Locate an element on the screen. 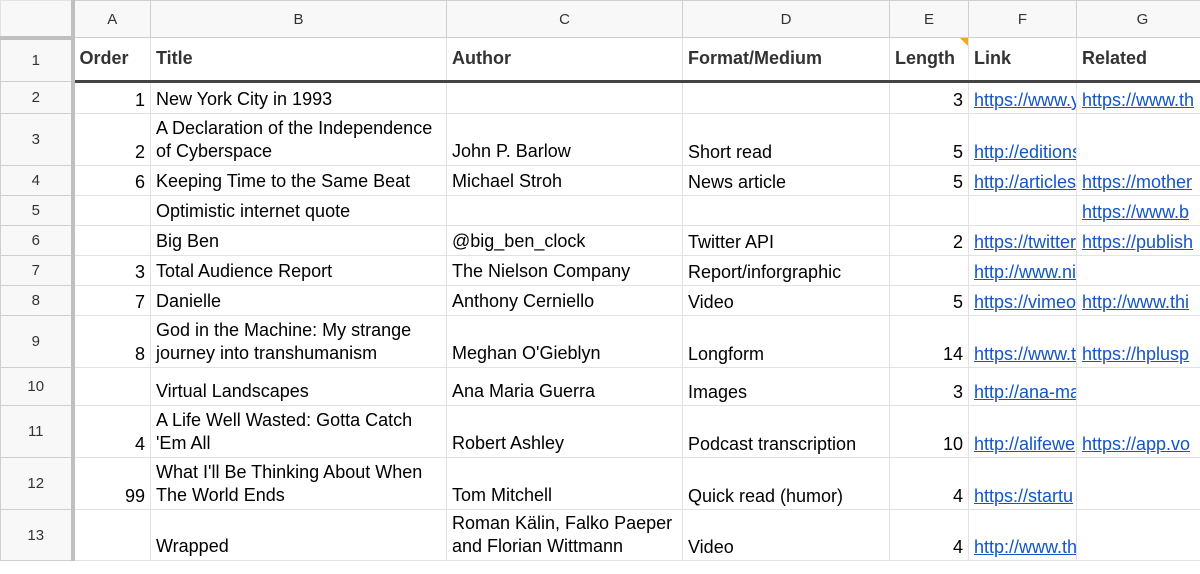 Image resolution: width=1200 pixels, height=574 pixels. row-header: 8 is located at coordinates (37, 300).